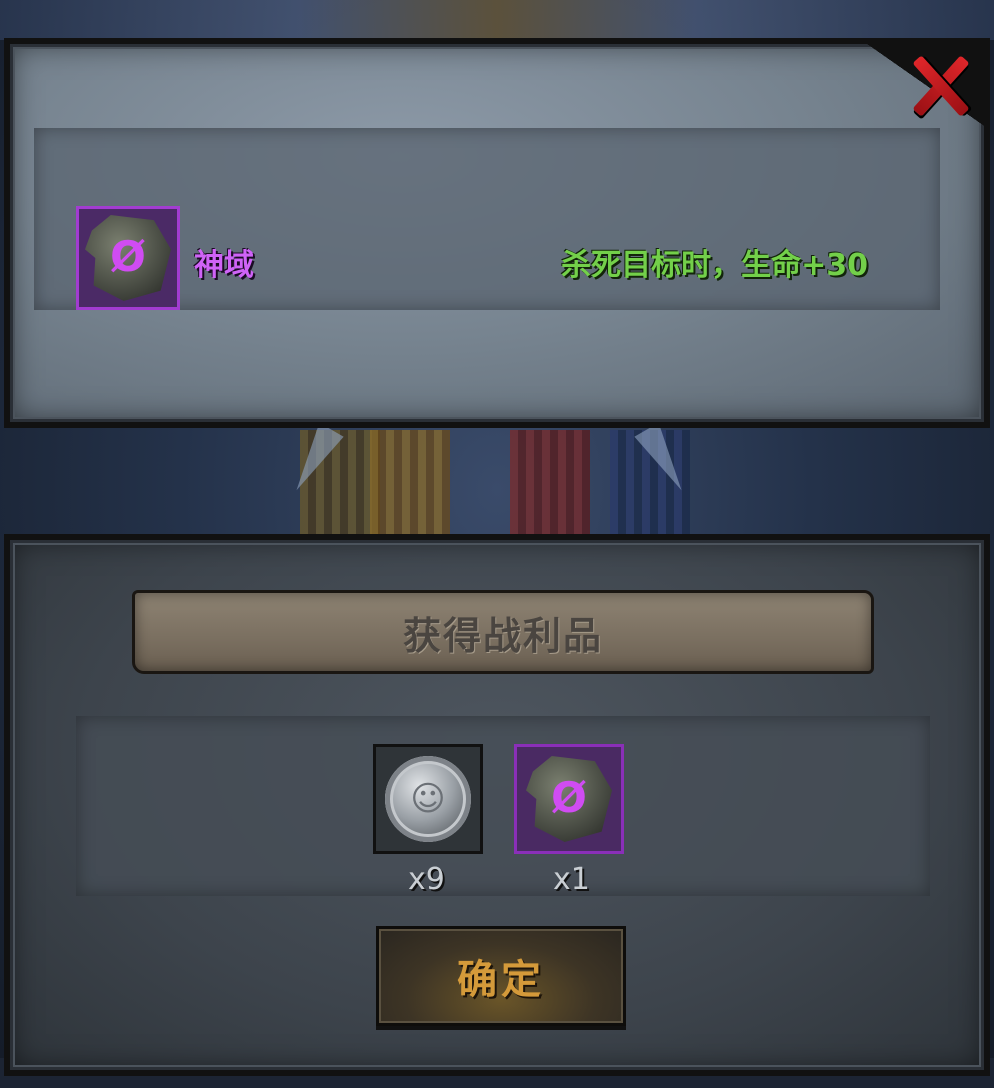  I want to click on reward-quantity: x9, so click(426, 879).